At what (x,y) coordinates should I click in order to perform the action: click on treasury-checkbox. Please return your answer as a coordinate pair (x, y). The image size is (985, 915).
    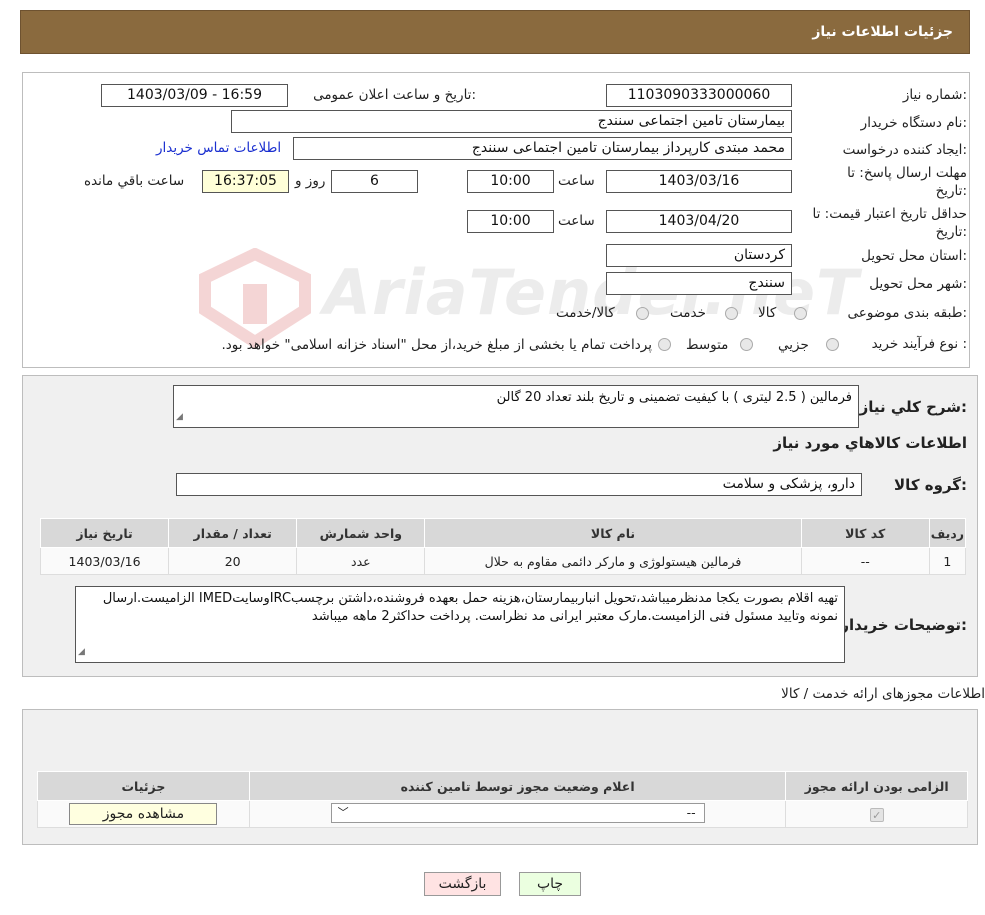
    Looking at the image, I should click on (664, 344).